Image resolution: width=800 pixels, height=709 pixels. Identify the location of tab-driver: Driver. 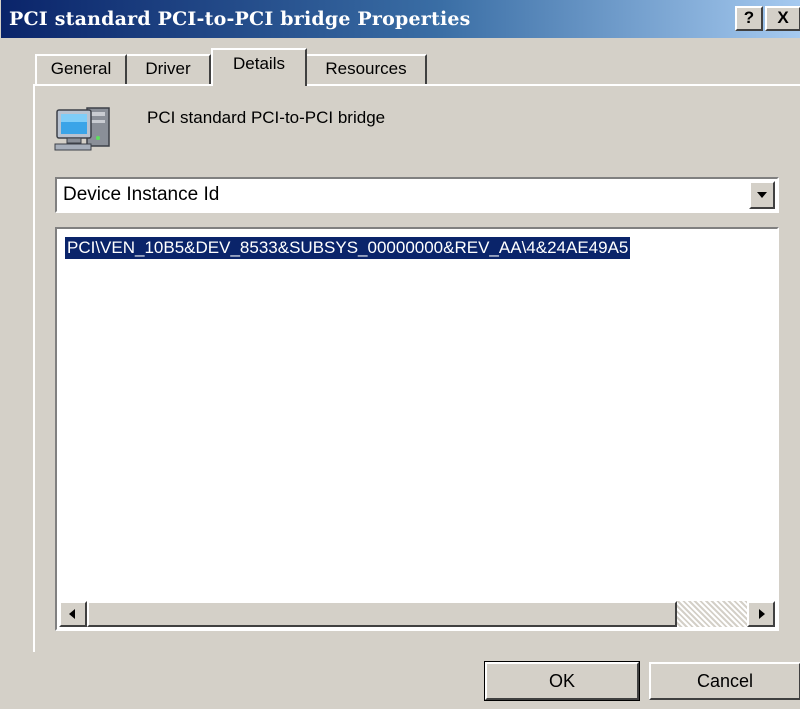
(169, 69).